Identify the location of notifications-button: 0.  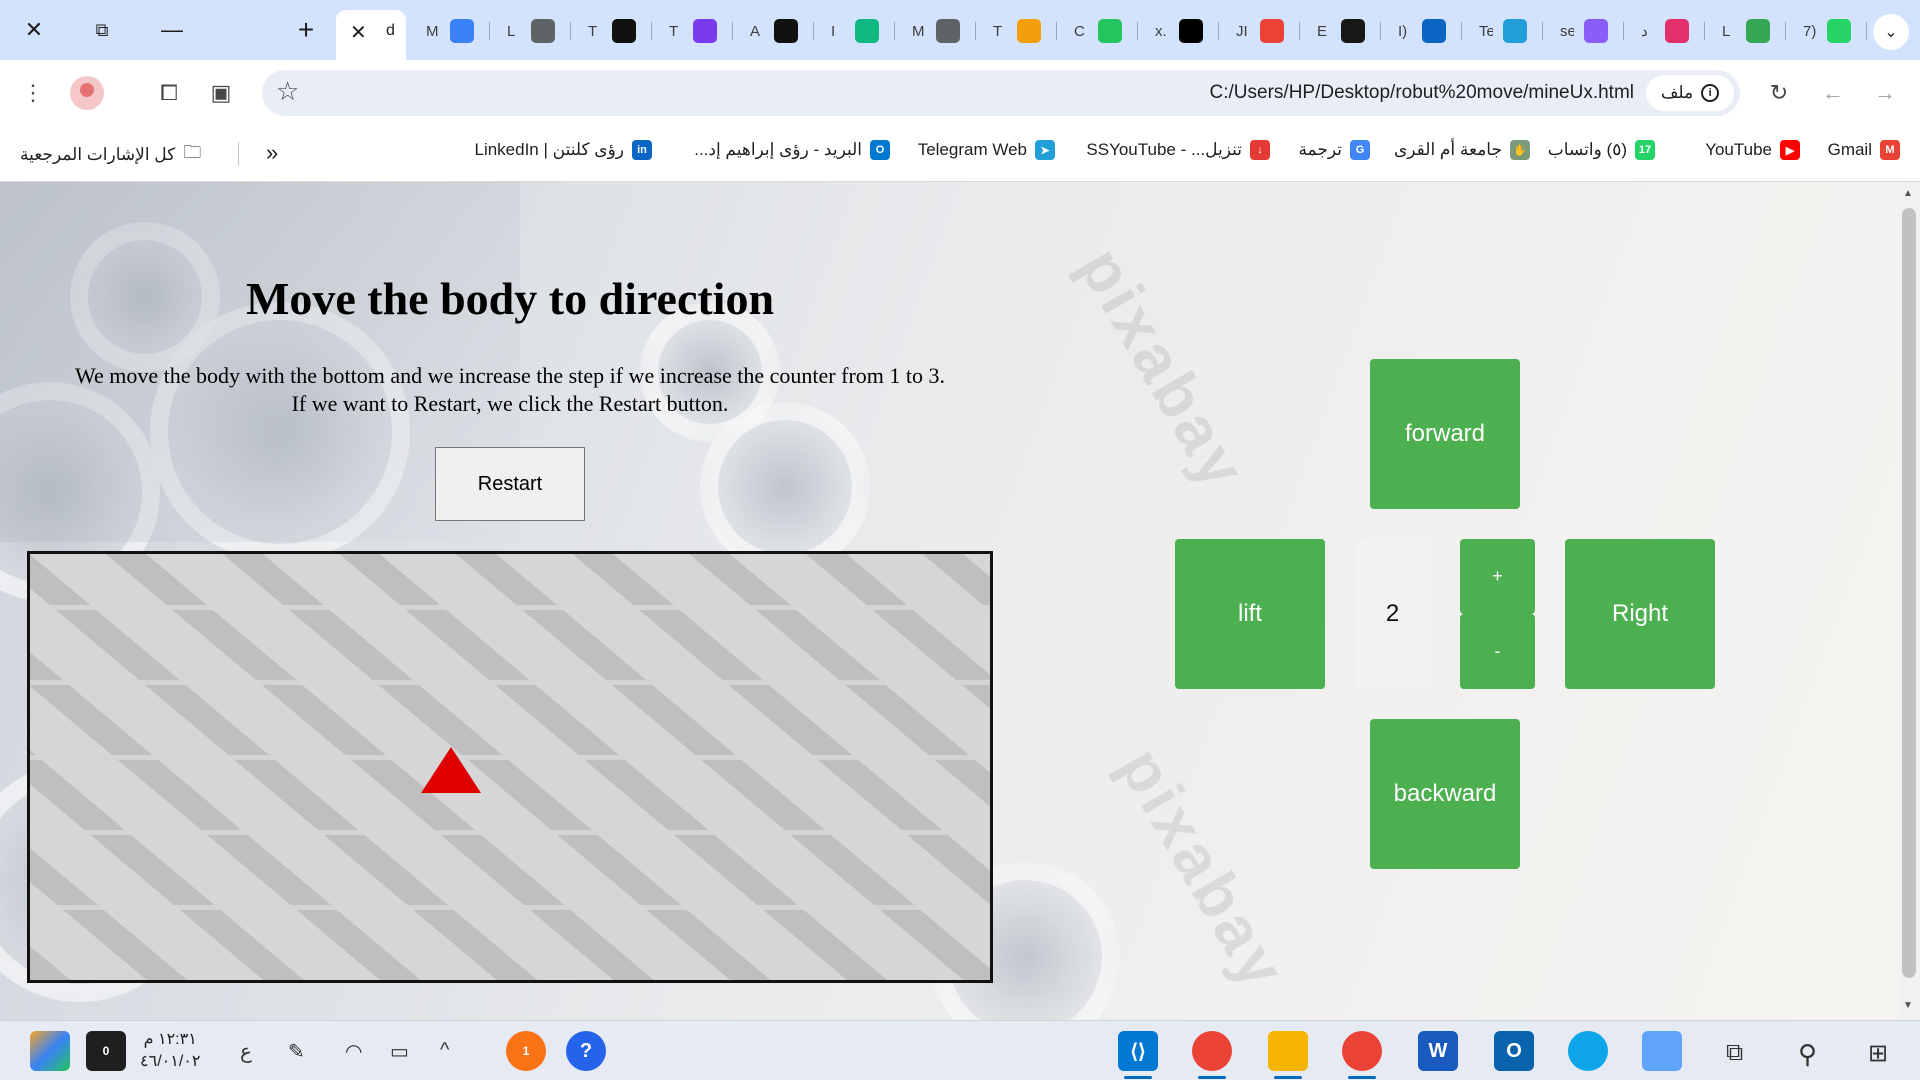
(106, 1051).